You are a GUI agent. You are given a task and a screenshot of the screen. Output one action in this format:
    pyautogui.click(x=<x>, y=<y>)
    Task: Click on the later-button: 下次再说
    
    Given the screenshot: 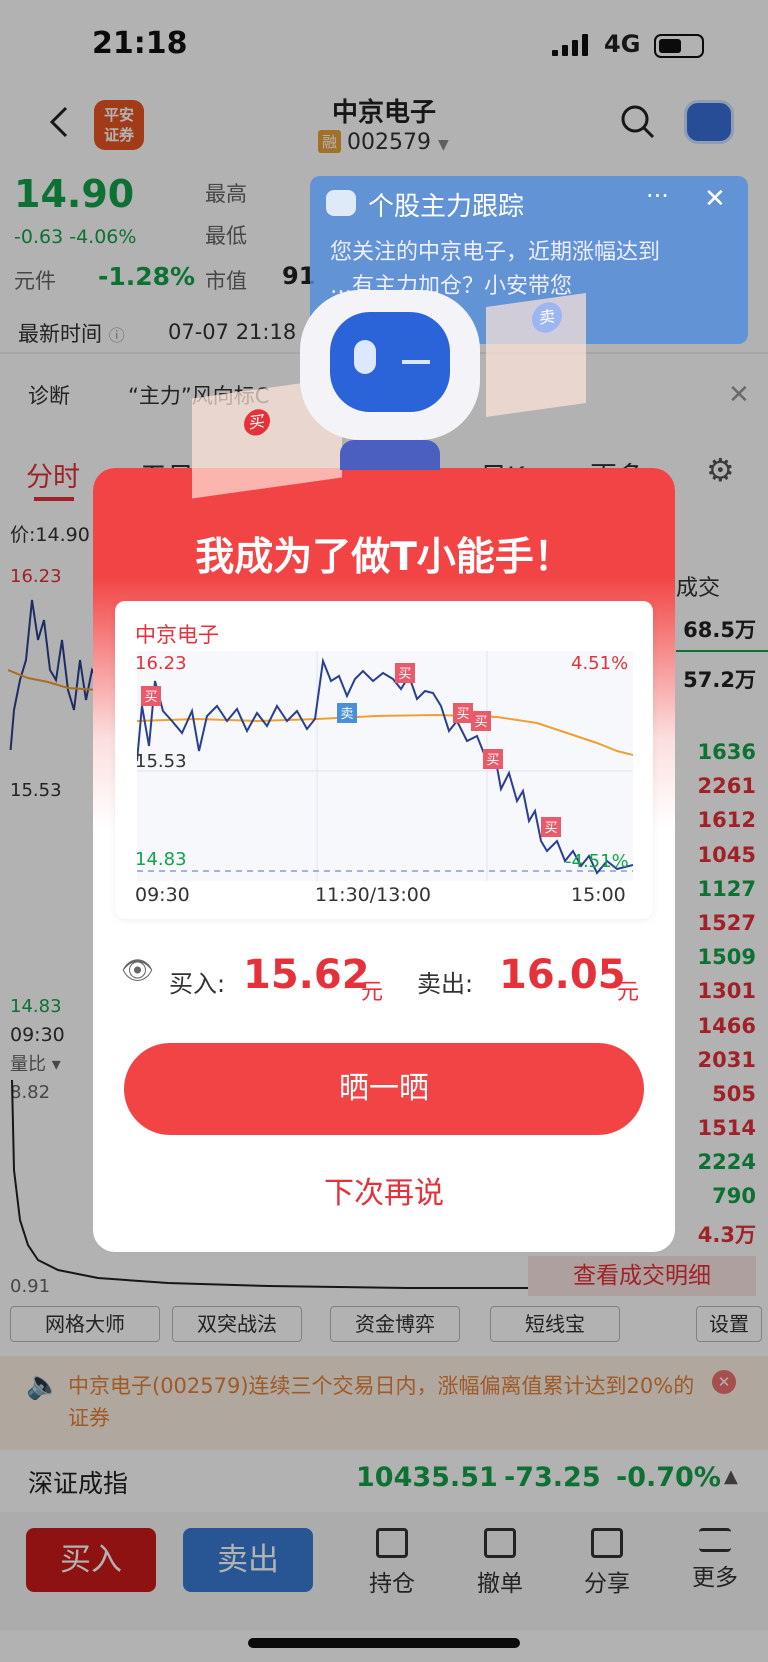 What is the action you would take?
    pyautogui.click(x=384, y=1190)
    